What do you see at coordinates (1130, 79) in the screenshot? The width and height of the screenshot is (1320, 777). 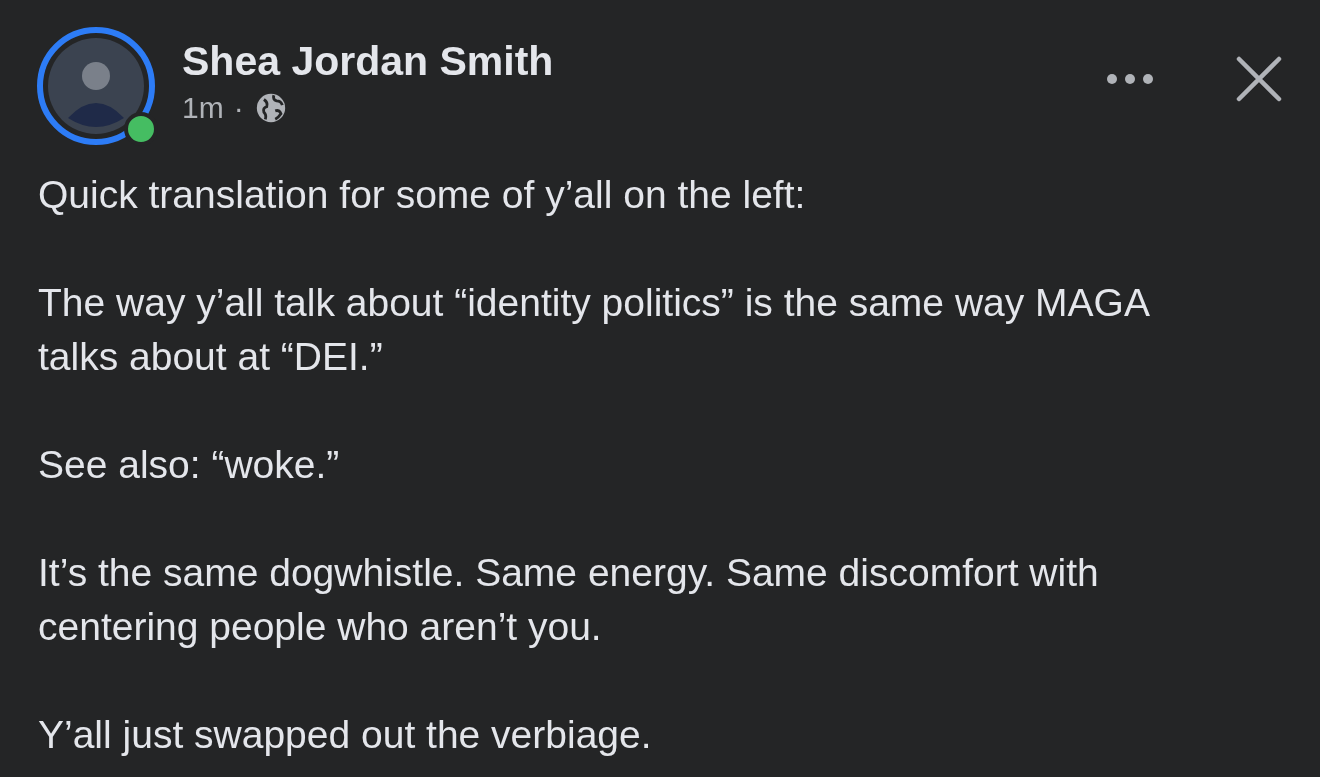 I see `more-options-icon` at bounding box center [1130, 79].